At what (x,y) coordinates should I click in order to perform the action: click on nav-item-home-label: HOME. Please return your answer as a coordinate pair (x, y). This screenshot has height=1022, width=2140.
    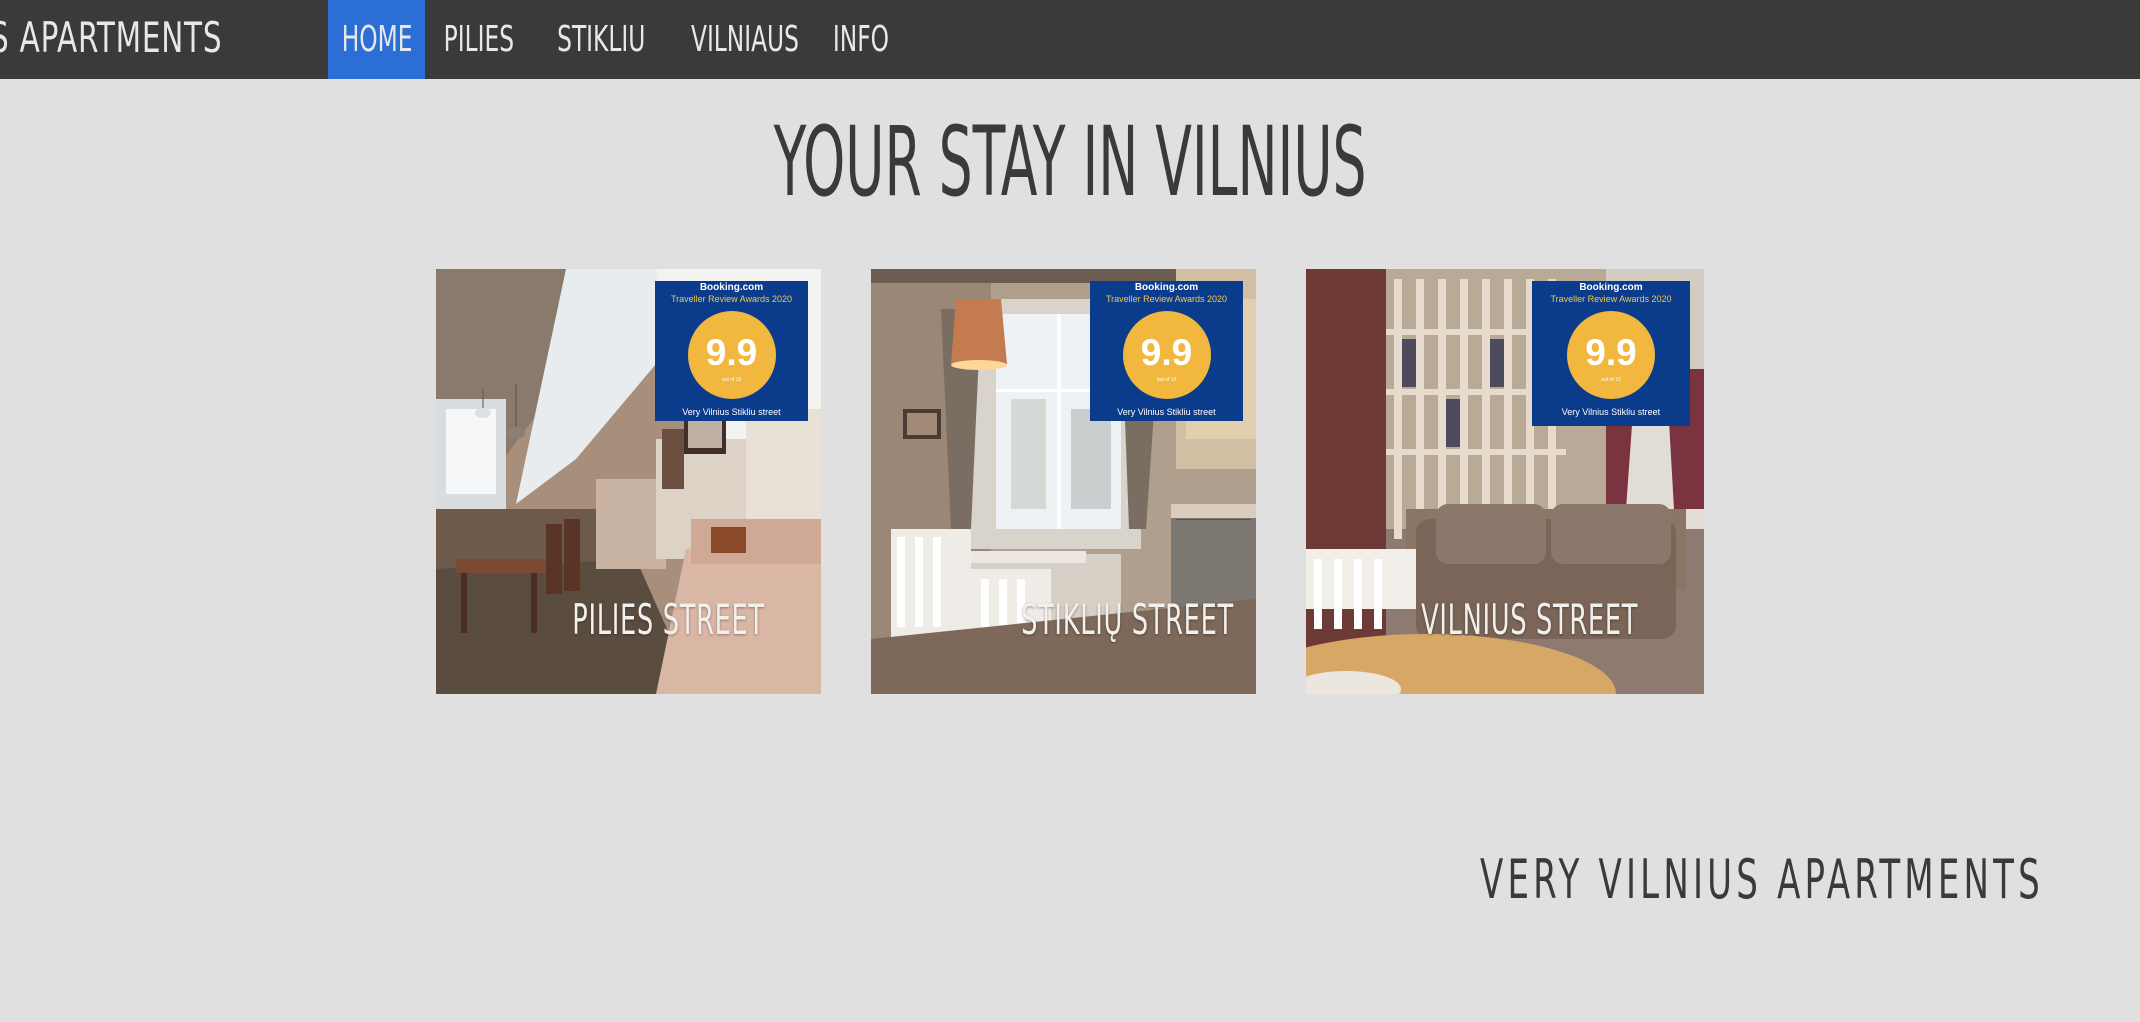
    Looking at the image, I should click on (377, 39).